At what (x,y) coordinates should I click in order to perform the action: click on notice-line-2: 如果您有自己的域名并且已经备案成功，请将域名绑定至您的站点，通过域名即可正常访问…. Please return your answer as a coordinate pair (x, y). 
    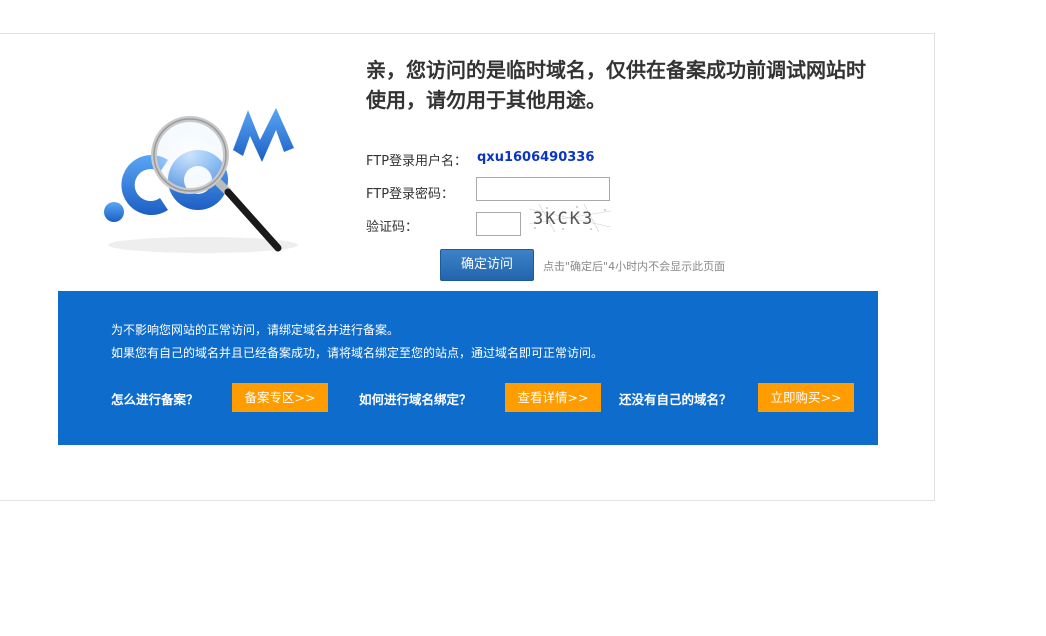
    Looking at the image, I should click on (357, 353).